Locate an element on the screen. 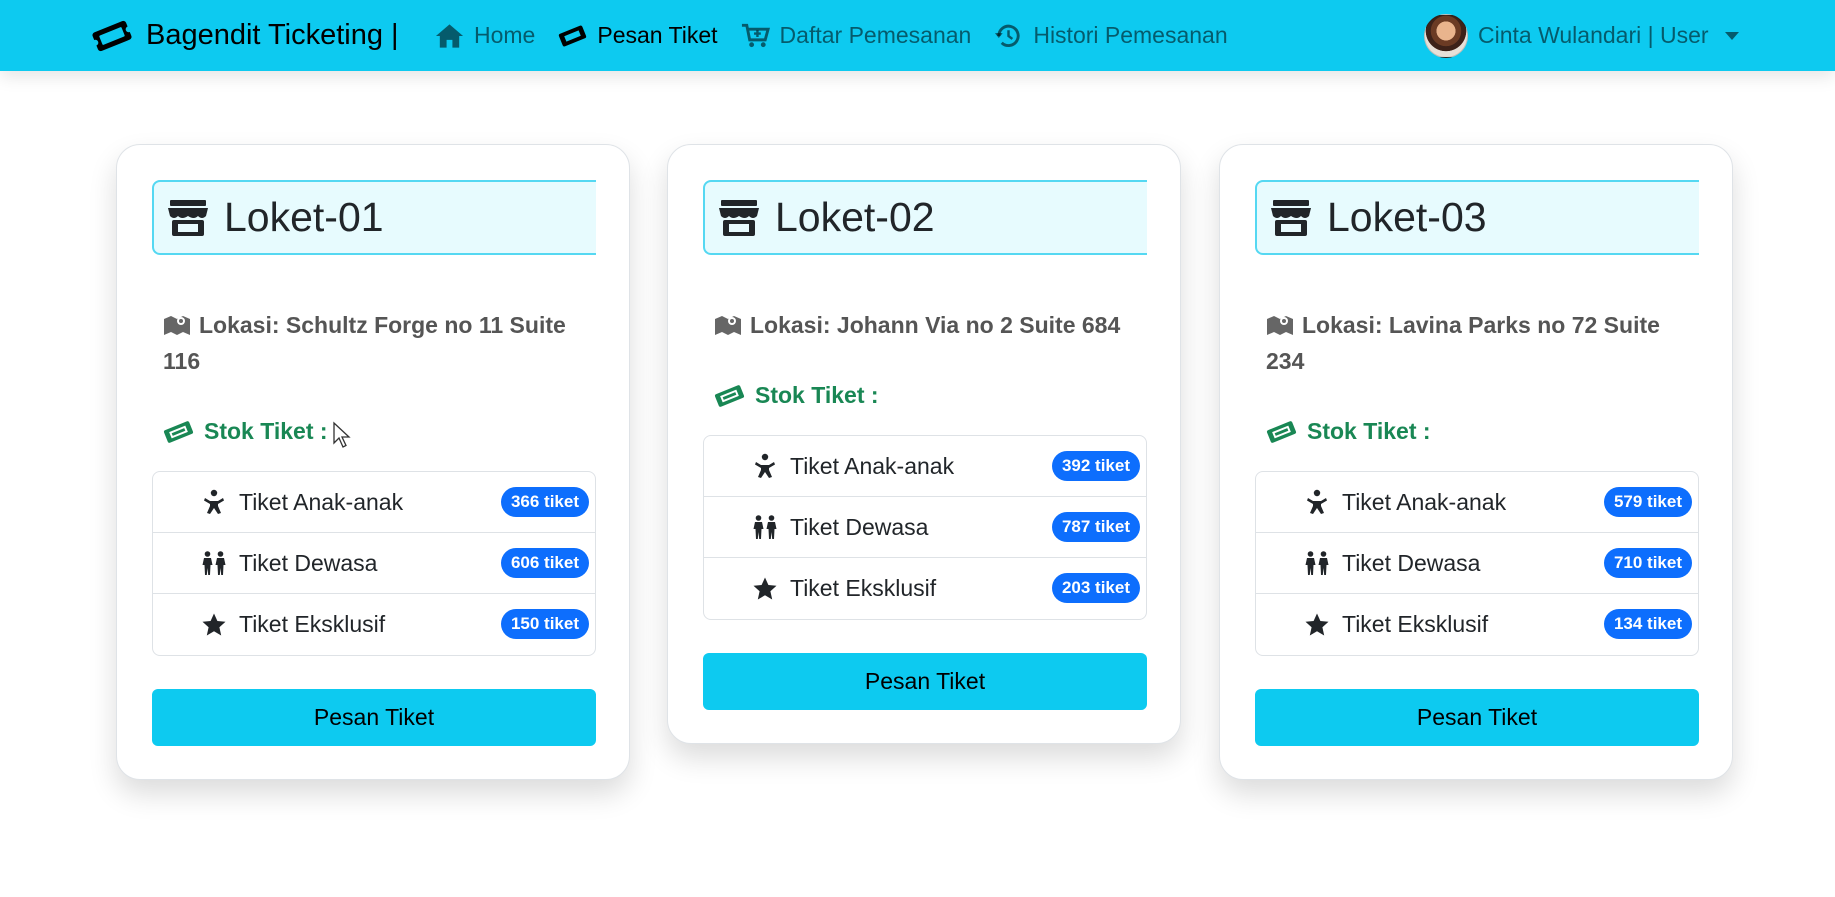 This screenshot has width=1835, height=897. nav-pesan-tiket-label: Pesan Tiket is located at coordinates (657, 35).